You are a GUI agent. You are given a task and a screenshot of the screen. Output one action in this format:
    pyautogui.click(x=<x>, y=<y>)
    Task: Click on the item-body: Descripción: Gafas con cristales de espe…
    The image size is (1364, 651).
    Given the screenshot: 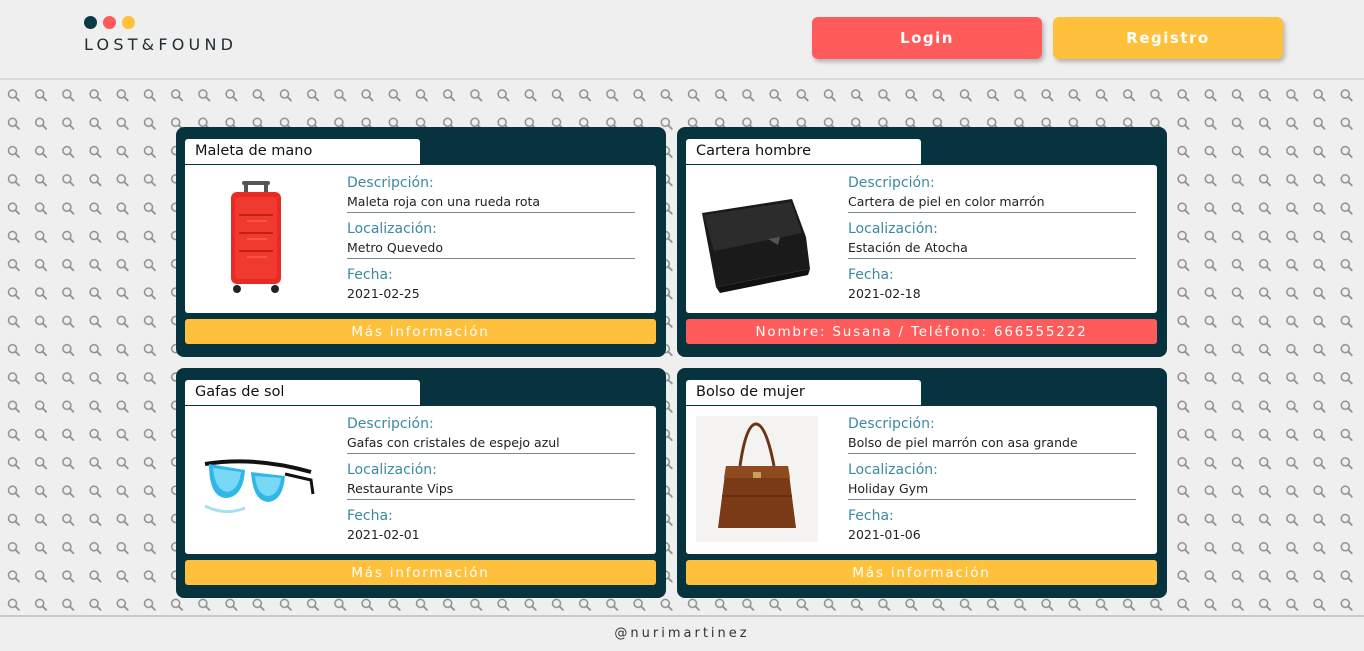 What is the action you would take?
    pyautogui.click(x=420, y=480)
    